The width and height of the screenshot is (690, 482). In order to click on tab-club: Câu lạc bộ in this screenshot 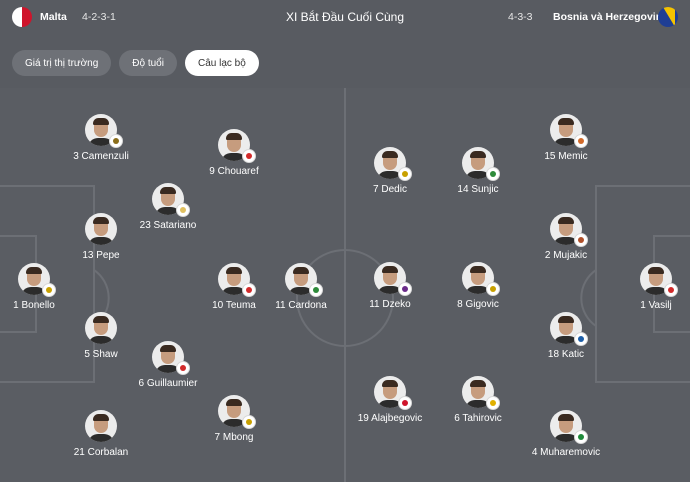, I will do `click(221, 63)`.